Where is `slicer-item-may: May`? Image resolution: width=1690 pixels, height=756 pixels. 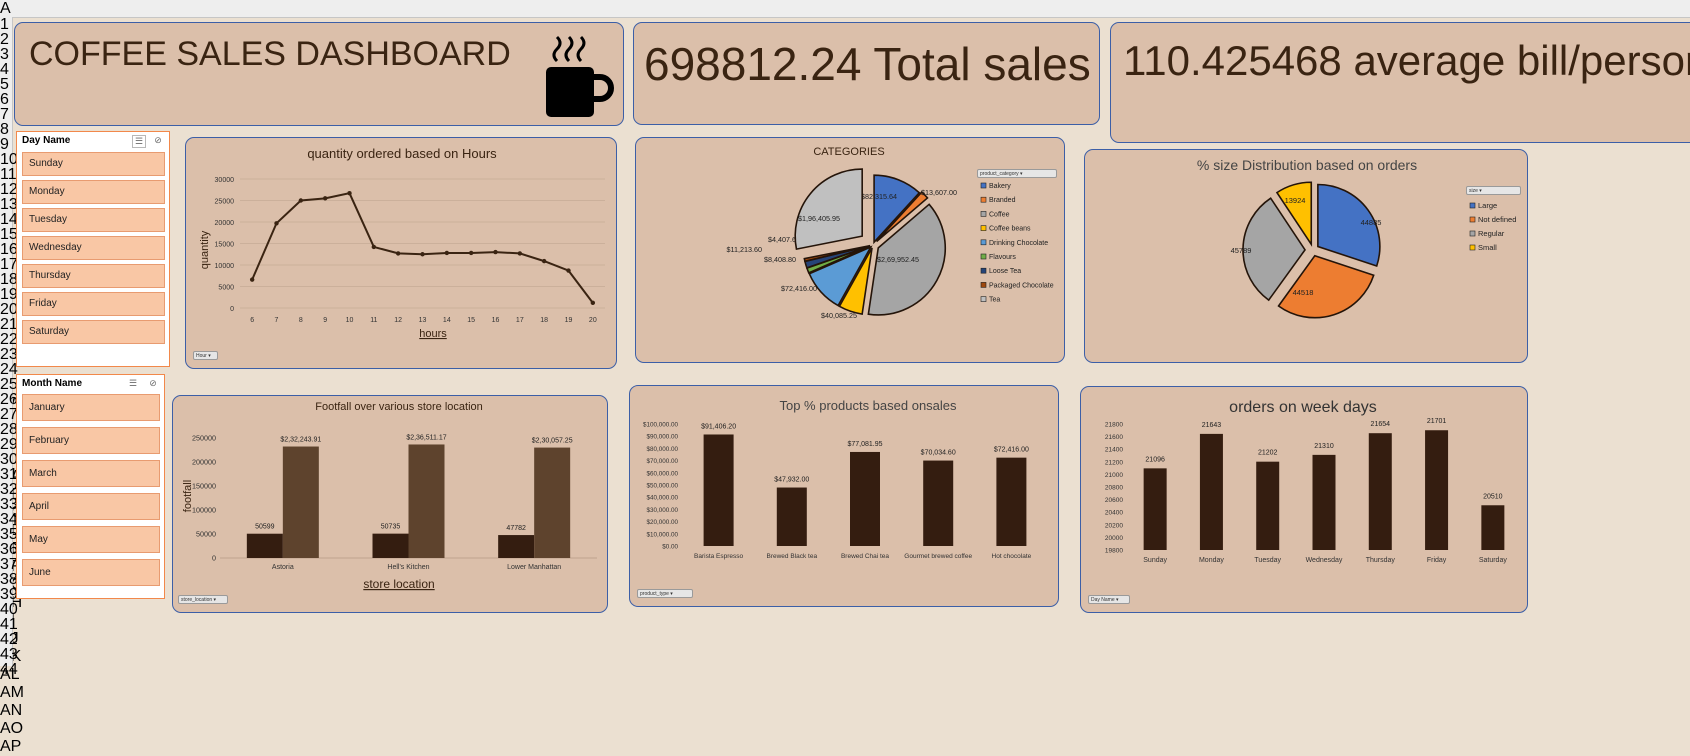
slicer-item-may: May is located at coordinates (91, 539).